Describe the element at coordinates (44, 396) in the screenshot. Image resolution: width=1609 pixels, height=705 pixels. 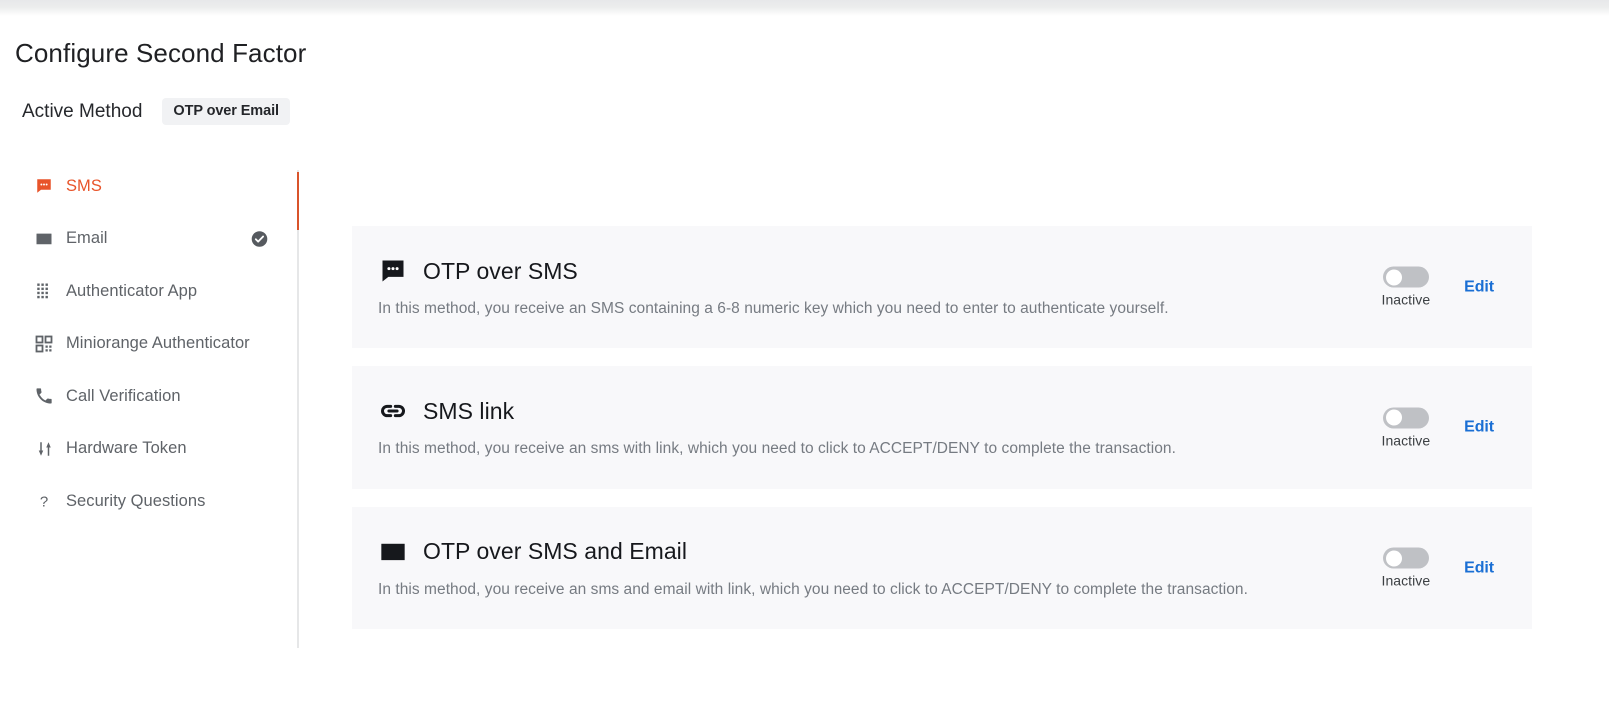
I see `phone-icon` at that location.